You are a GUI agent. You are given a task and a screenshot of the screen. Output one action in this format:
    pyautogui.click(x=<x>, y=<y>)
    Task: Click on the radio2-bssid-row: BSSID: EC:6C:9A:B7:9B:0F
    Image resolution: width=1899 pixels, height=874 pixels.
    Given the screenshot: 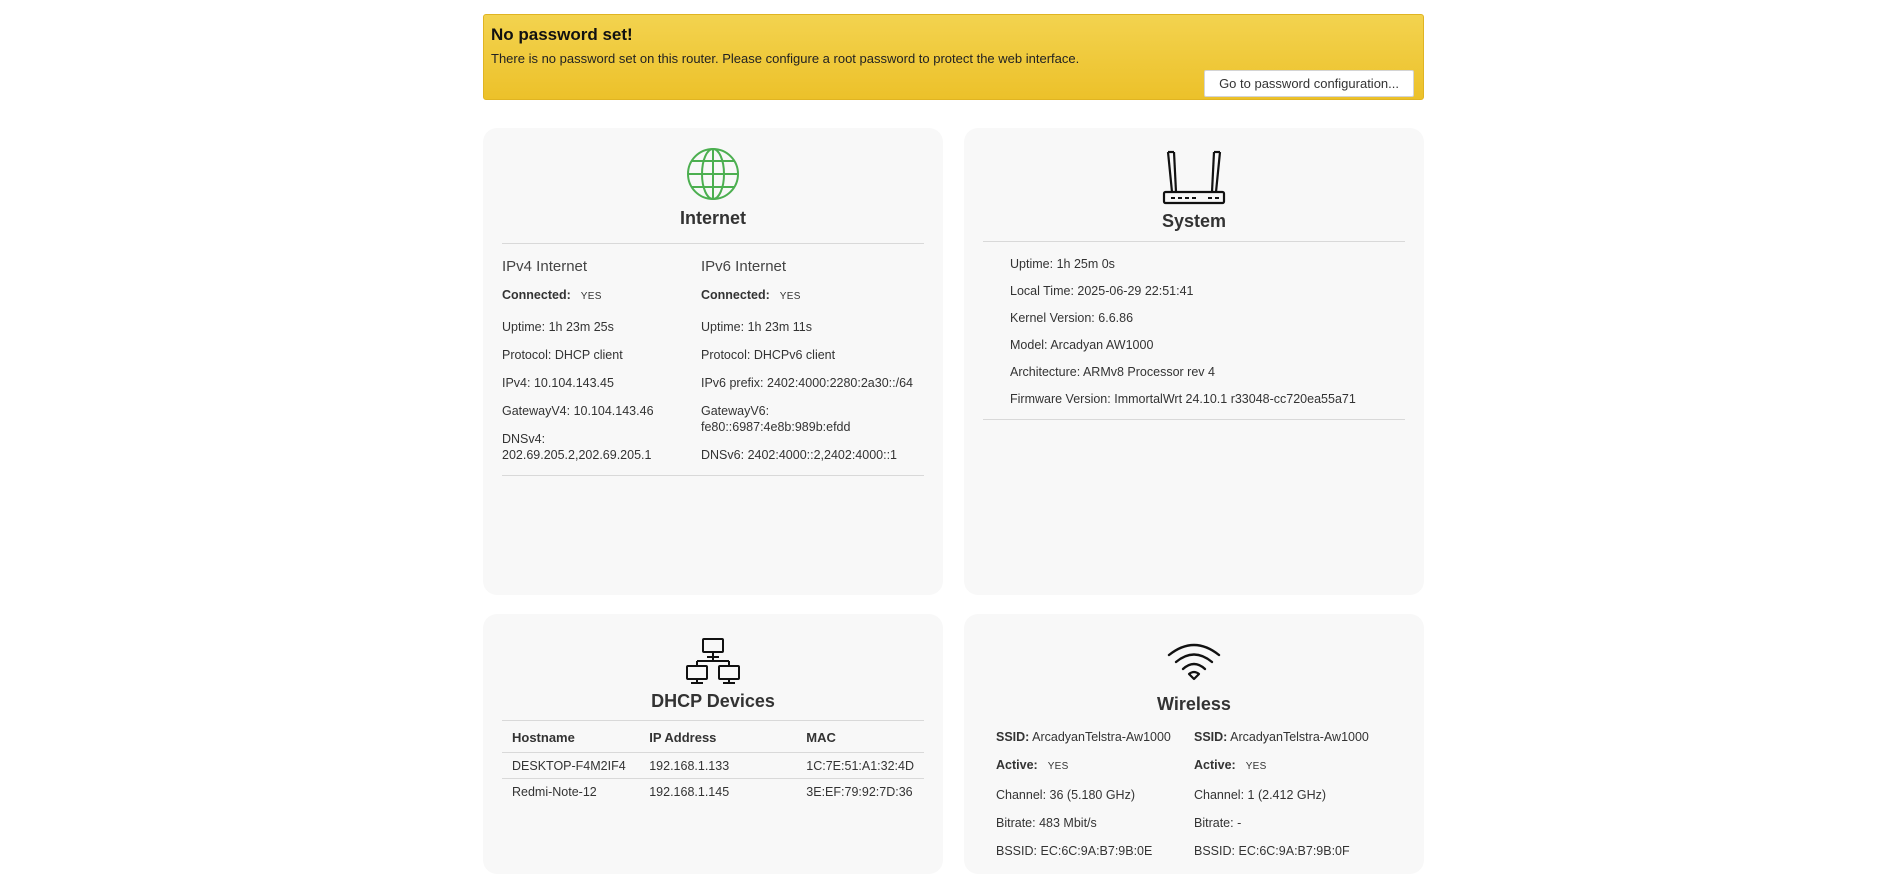 What is the action you would take?
    pyautogui.click(x=1293, y=851)
    